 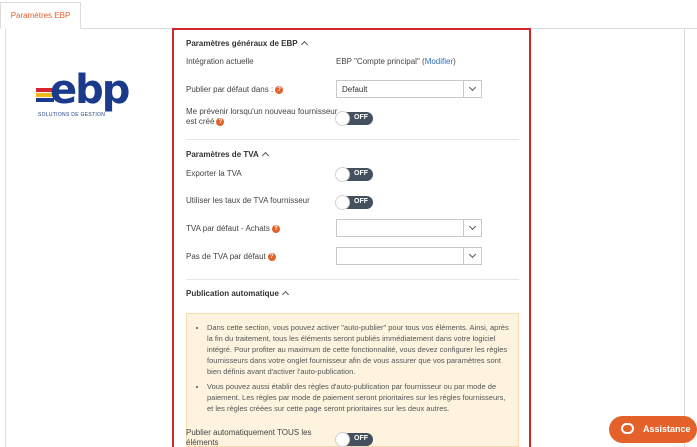 I want to click on tab-bar: Paramètres EBP, so click(x=348, y=14).